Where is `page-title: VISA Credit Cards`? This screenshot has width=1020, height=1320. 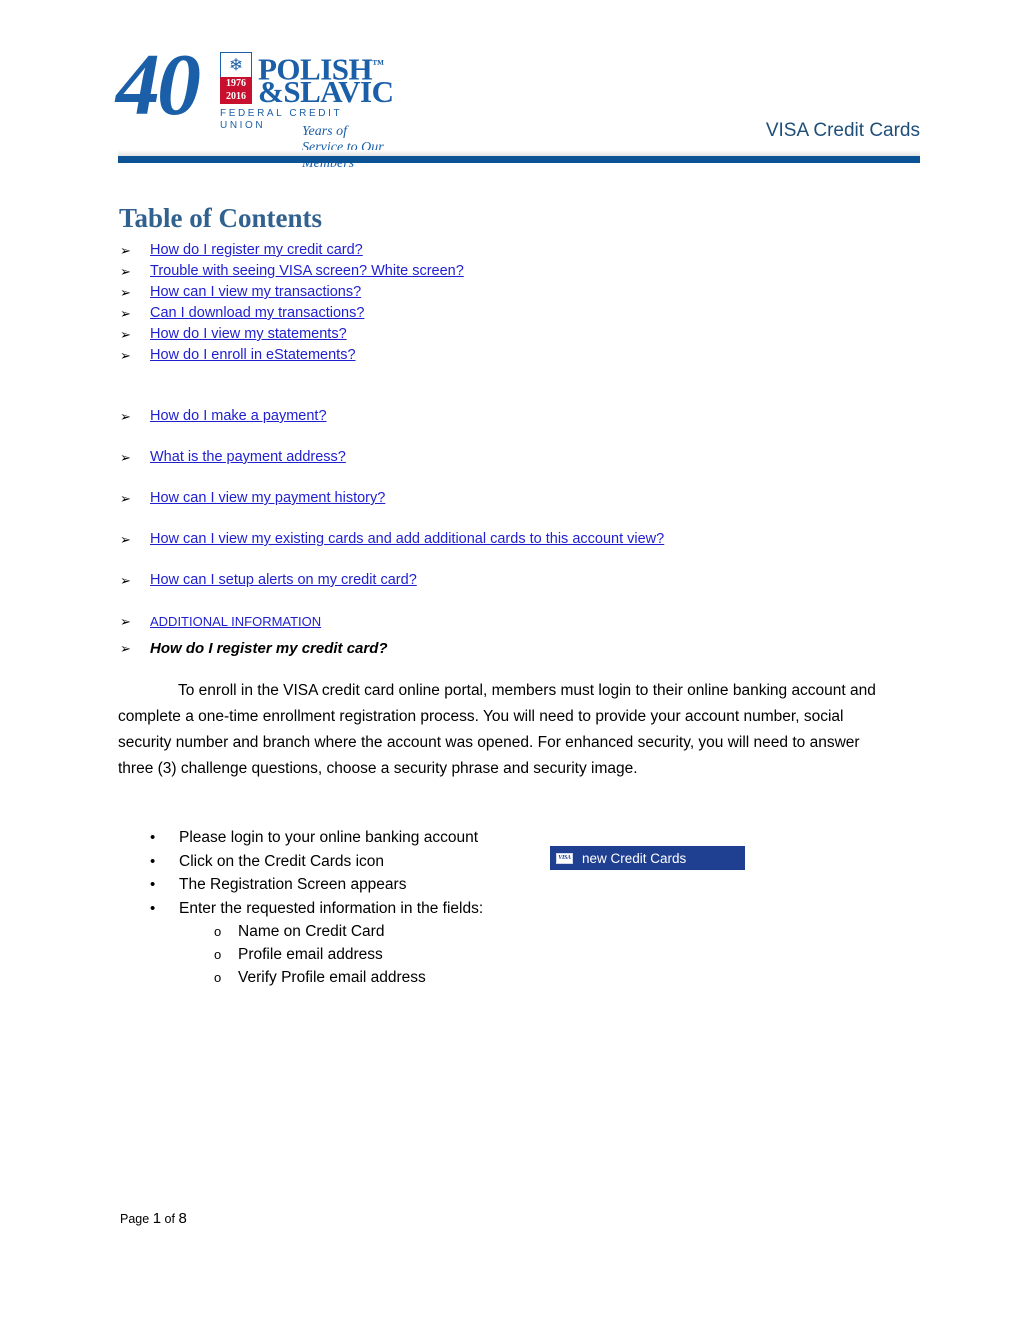 page-title: VISA Credit Cards is located at coordinates (842, 130).